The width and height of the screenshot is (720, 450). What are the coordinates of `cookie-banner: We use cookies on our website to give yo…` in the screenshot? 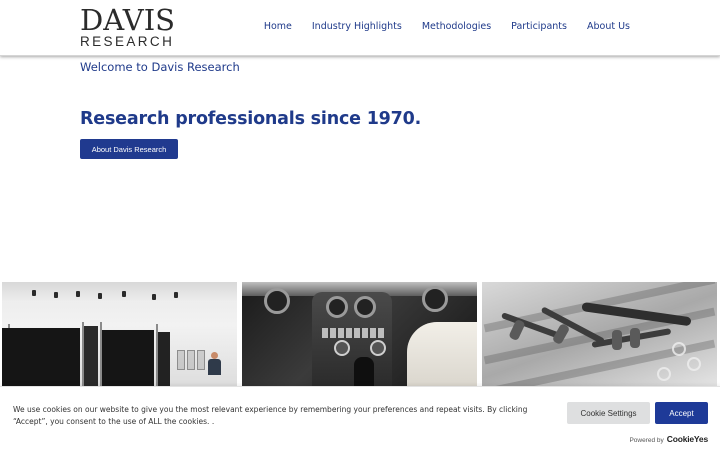 It's located at (360, 418).